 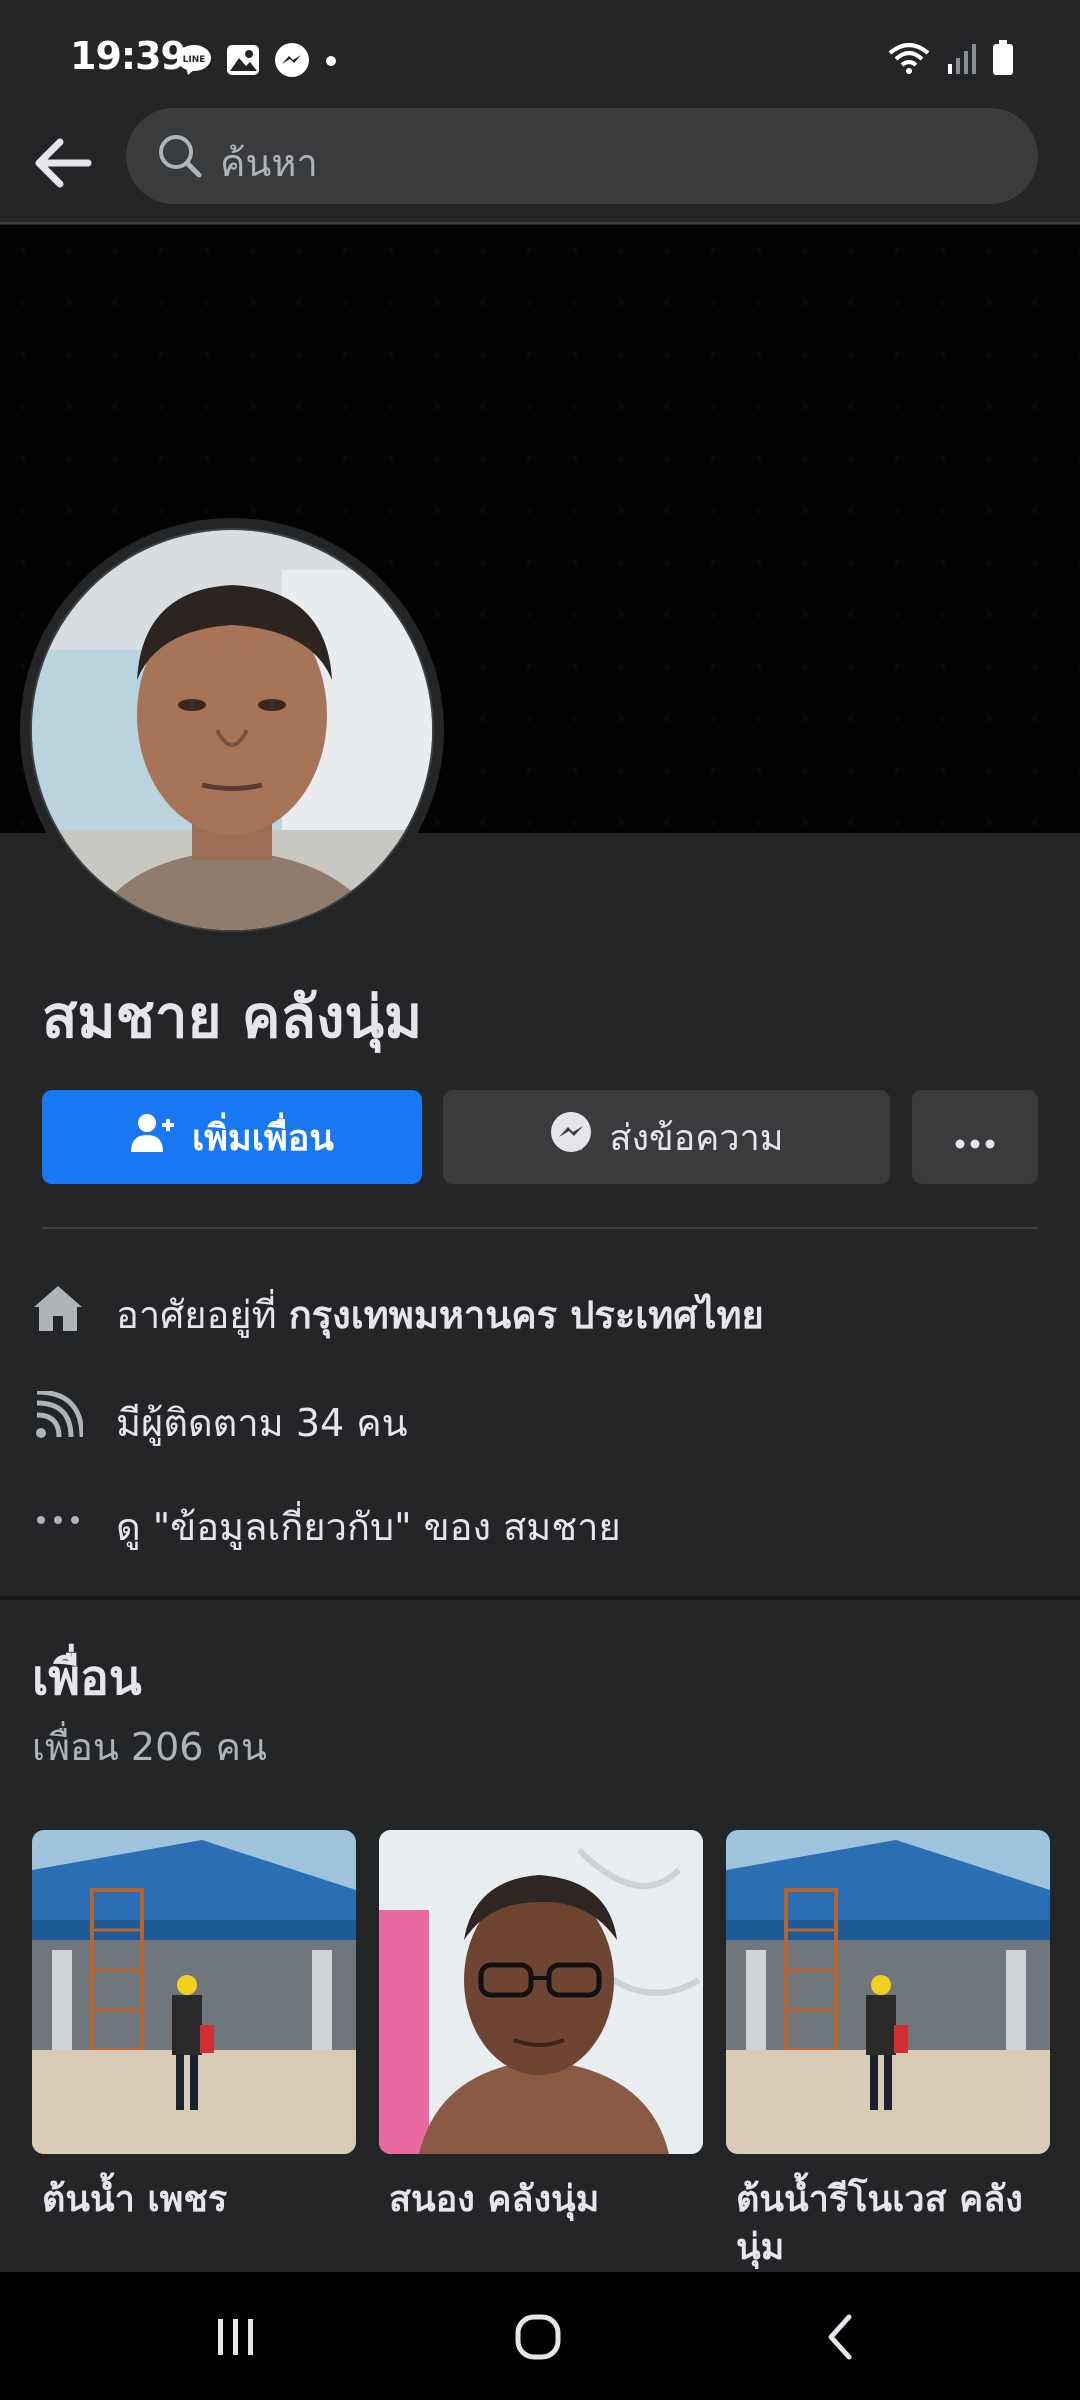 What do you see at coordinates (58, 1416) in the screenshot?
I see `rss-icon` at bounding box center [58, 1416].